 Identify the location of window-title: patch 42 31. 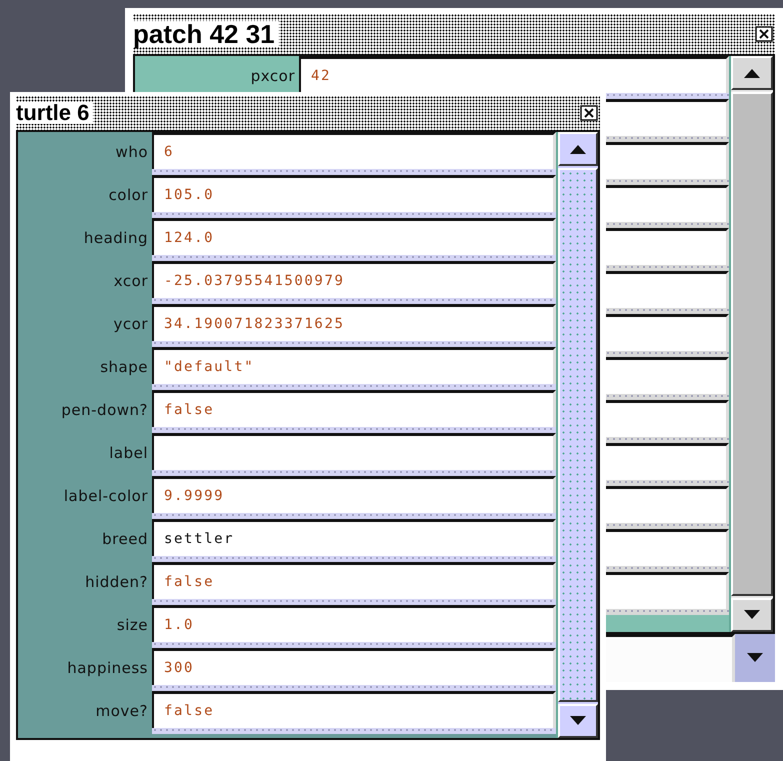
(206, 34).